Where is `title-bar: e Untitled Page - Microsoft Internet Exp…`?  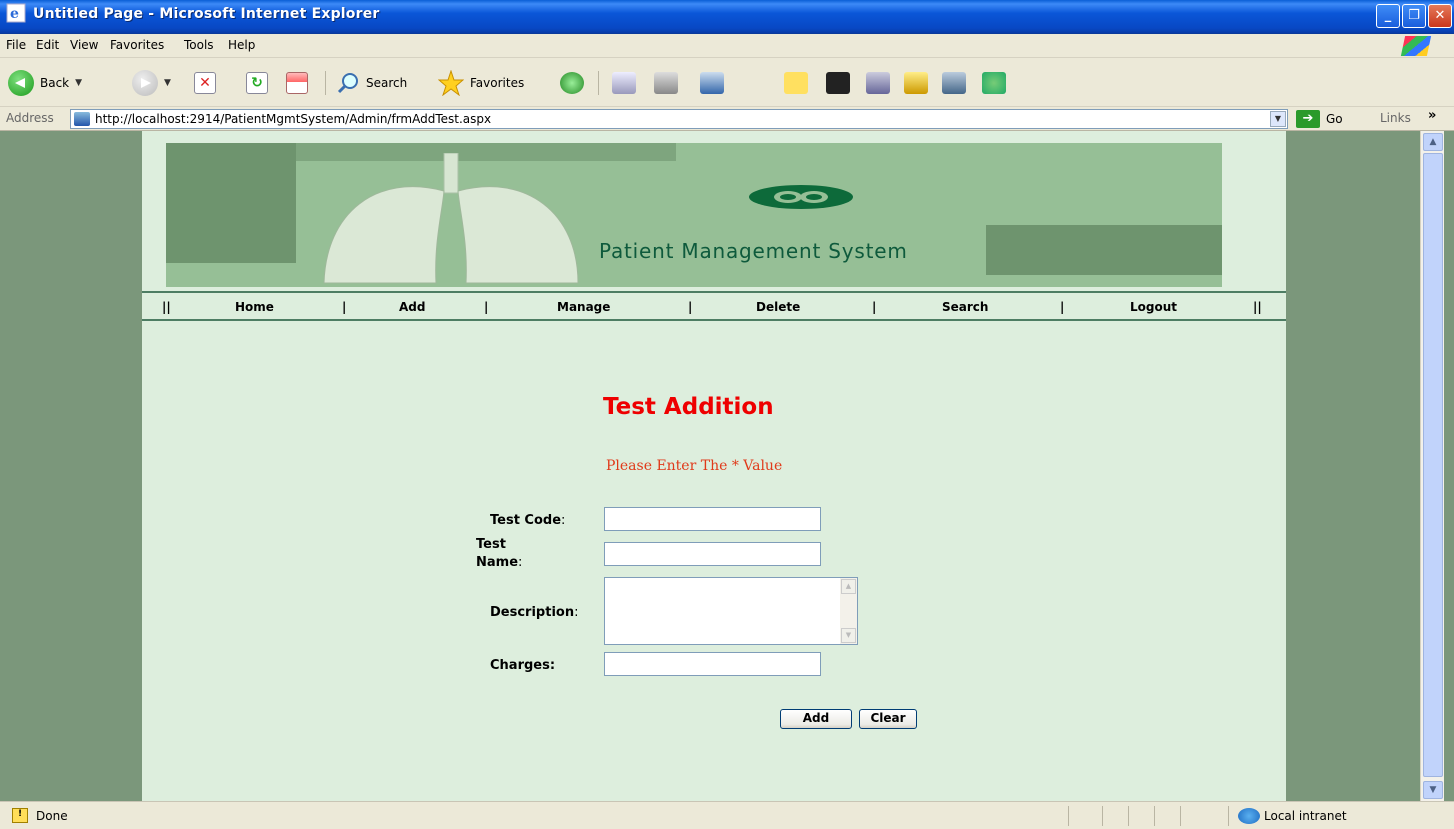 title-bar: e Untitled Page - Microsoft Internet Exp… is located at coordinates (727, 17).